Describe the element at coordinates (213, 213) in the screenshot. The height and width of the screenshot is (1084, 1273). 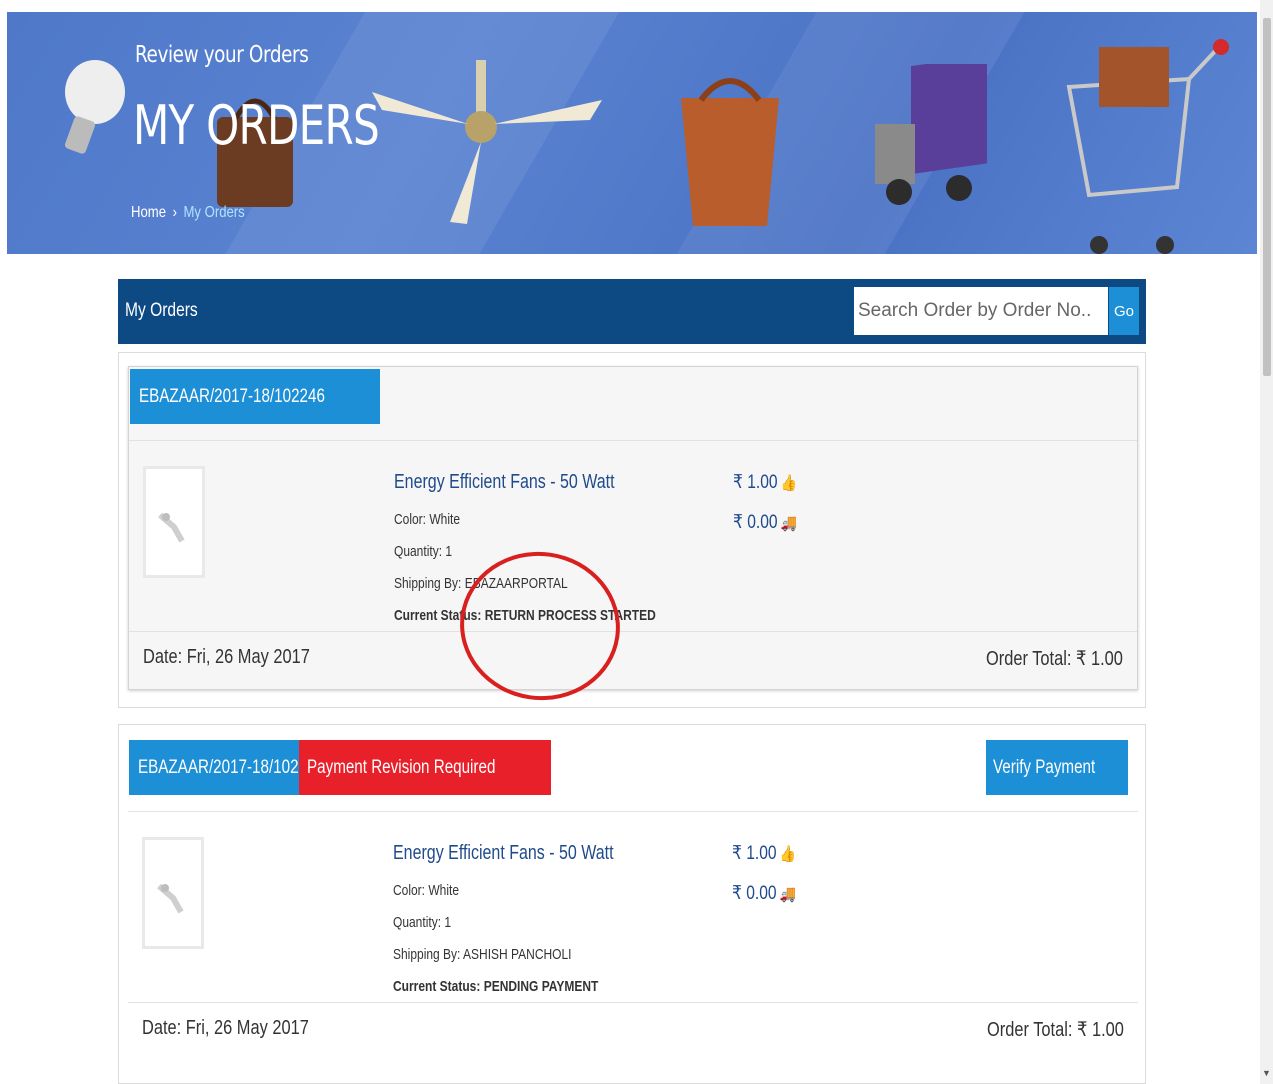
I see `breadcrumb-current: My Orders` at that location.